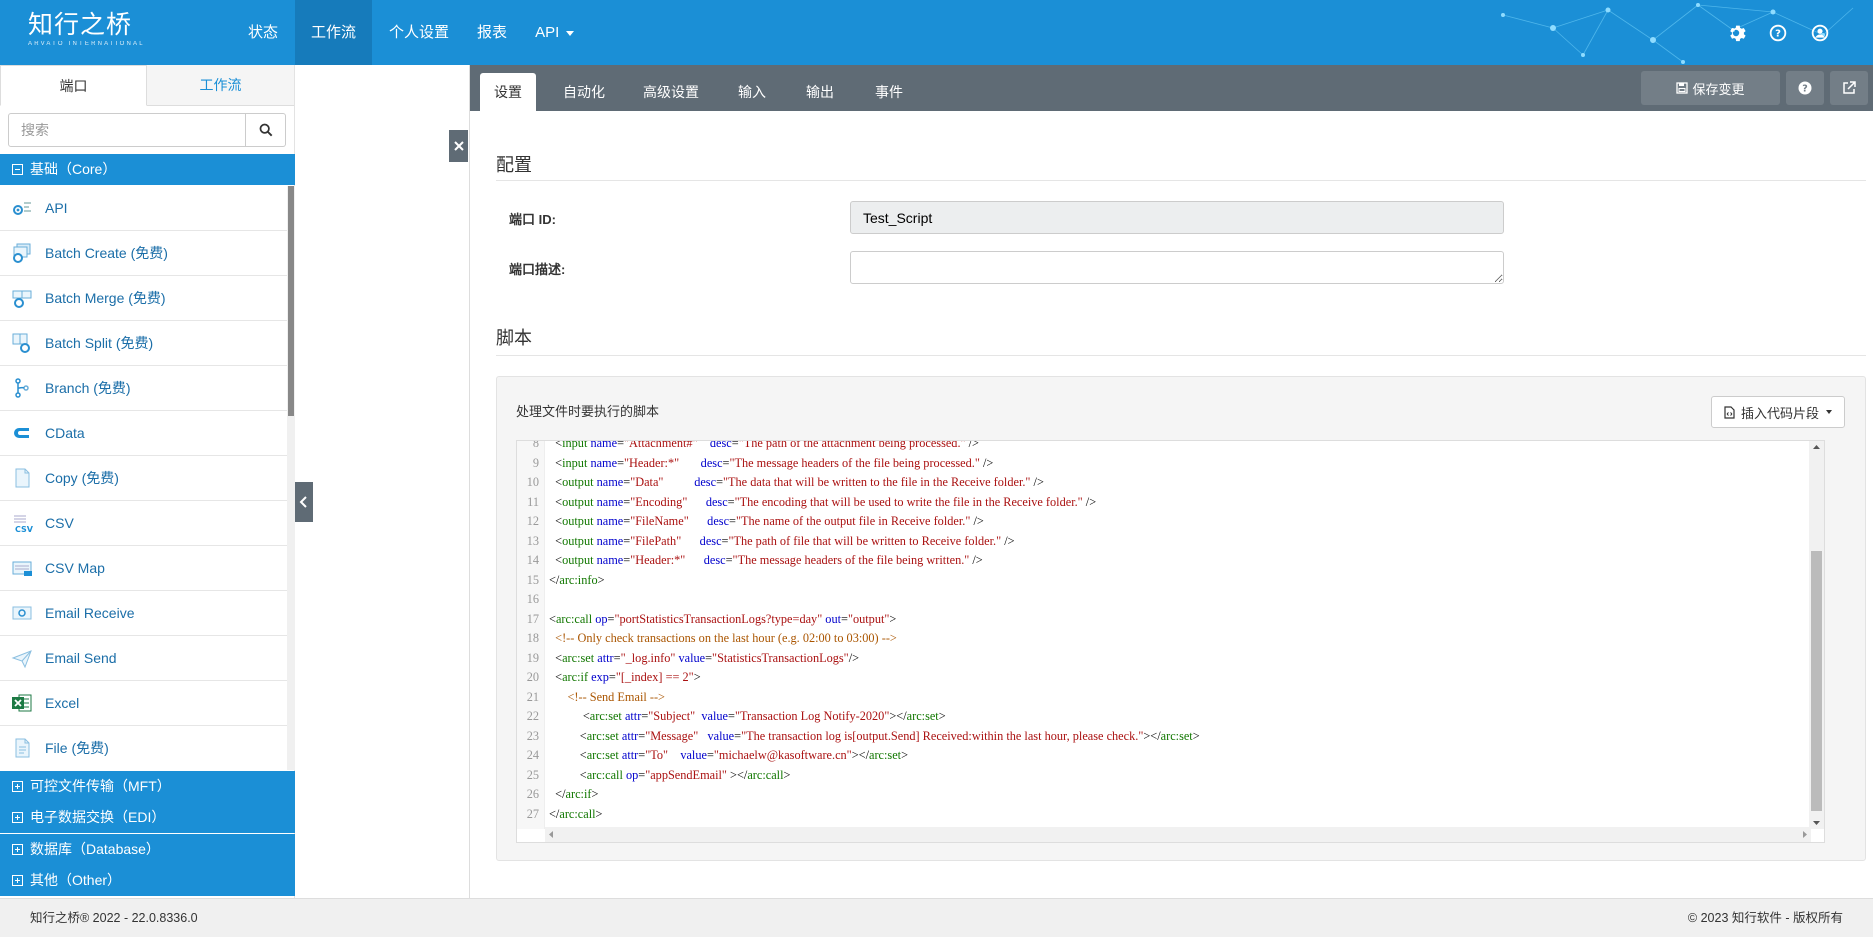 This screenshot has height=937, width=1873. What do you see at coordinates (532, 638) in the screenshot?
I see `line-number: 18` at bounding box center [532, 638].